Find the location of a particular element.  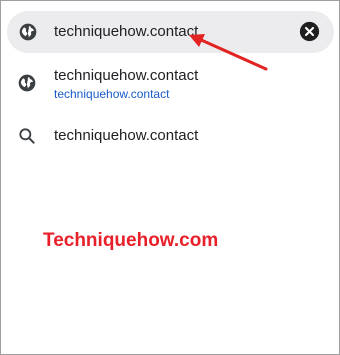

address-bar-url: techniquehow.contact is located at coordinates (126, 32).